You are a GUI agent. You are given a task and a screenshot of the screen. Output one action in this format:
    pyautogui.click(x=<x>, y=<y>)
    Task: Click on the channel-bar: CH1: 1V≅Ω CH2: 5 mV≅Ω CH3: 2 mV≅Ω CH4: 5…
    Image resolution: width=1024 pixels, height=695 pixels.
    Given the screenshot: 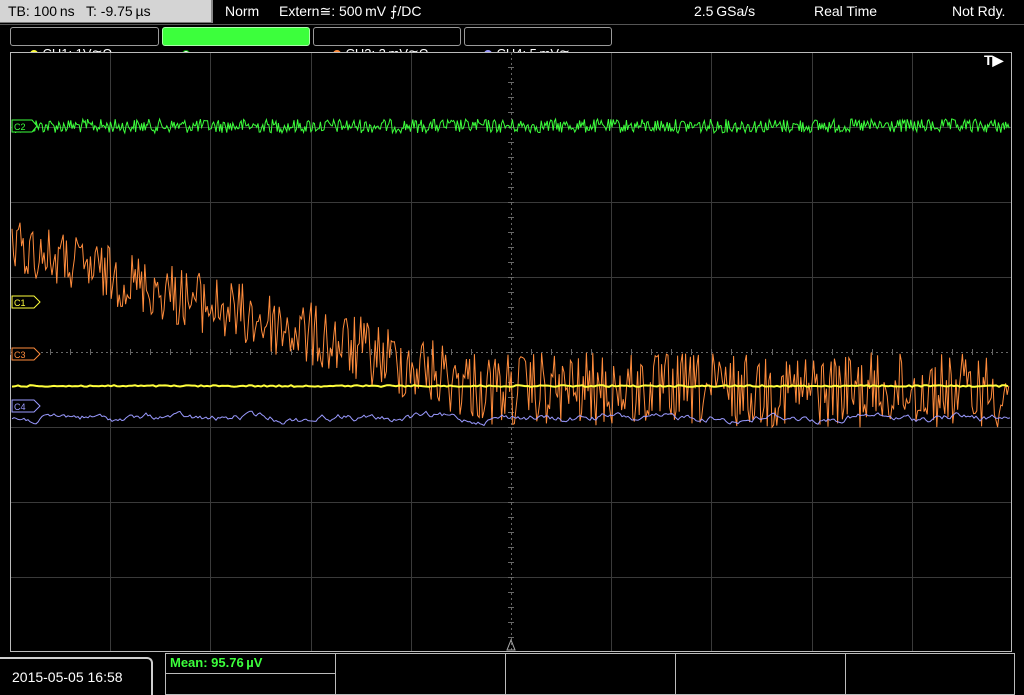 What is the action you would take?
    pyautogui.click(x=512, y=43)
    